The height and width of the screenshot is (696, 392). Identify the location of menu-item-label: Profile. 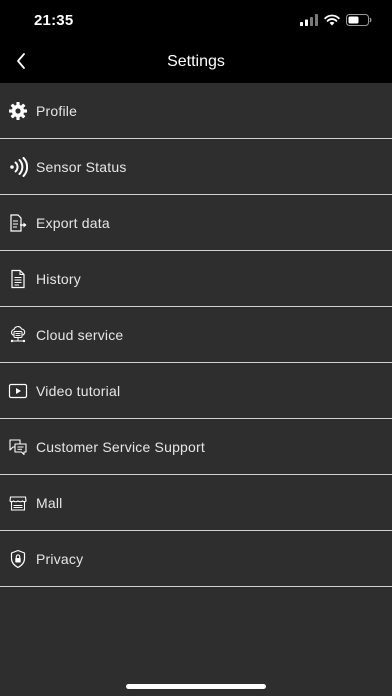
(57, 110).